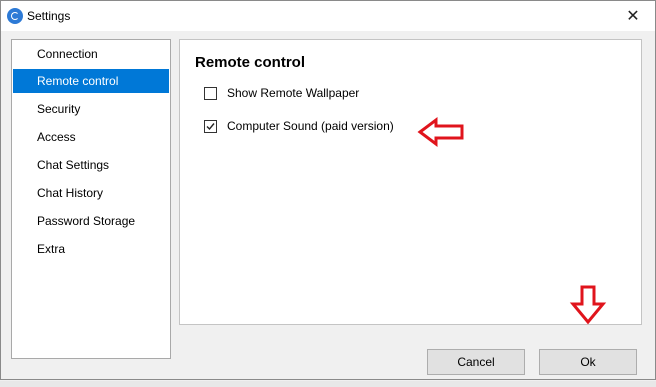 Image resolution: width=656 pixels, height=387 pixels. I want to click on checkmark-icon, so click(210, 126).